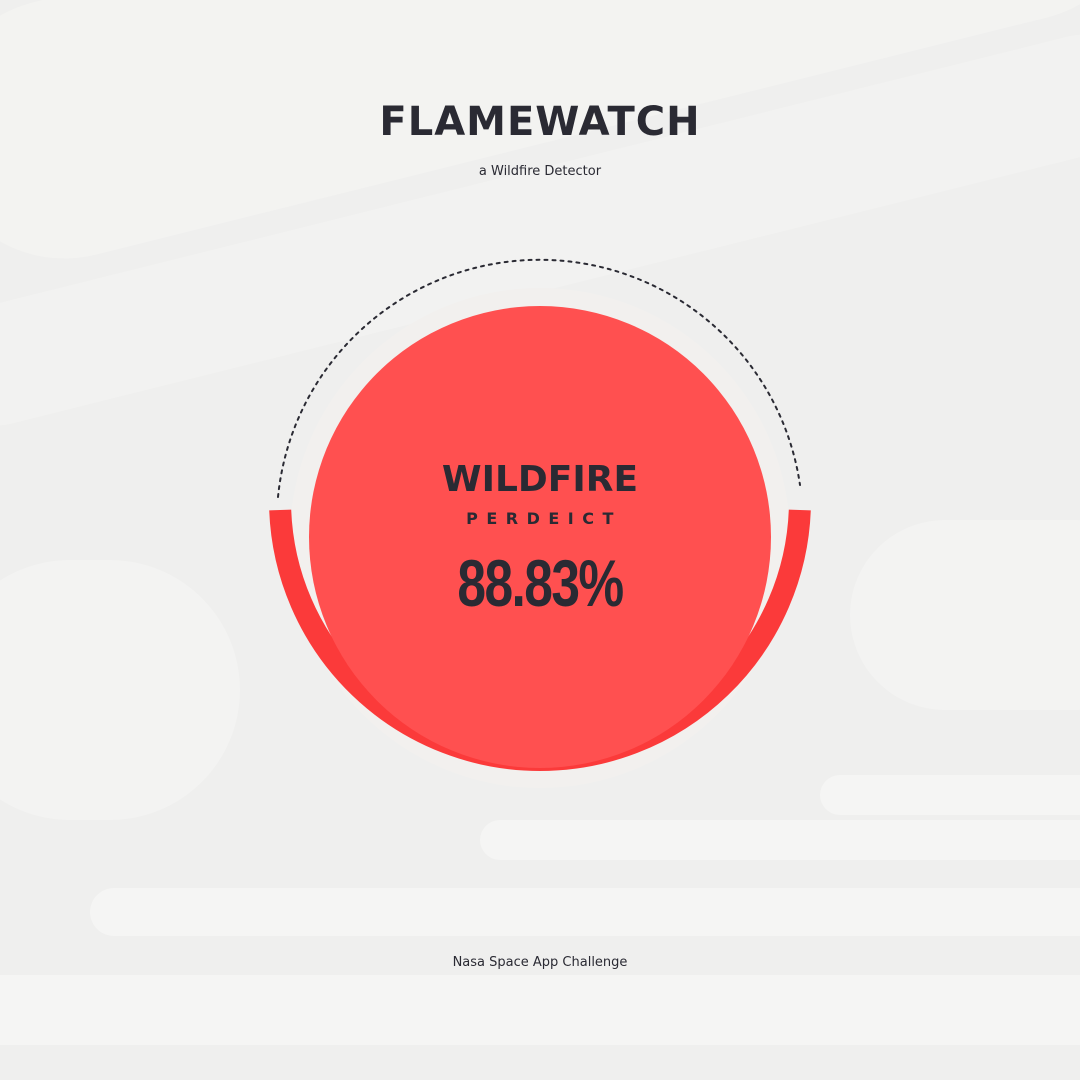 This screenshot has height=1080, width=1080. What do you see at coordinates (540, 479) in the screenshot?
I see `gauge-label: WILDFIRE` at bounding box center [540, 479].